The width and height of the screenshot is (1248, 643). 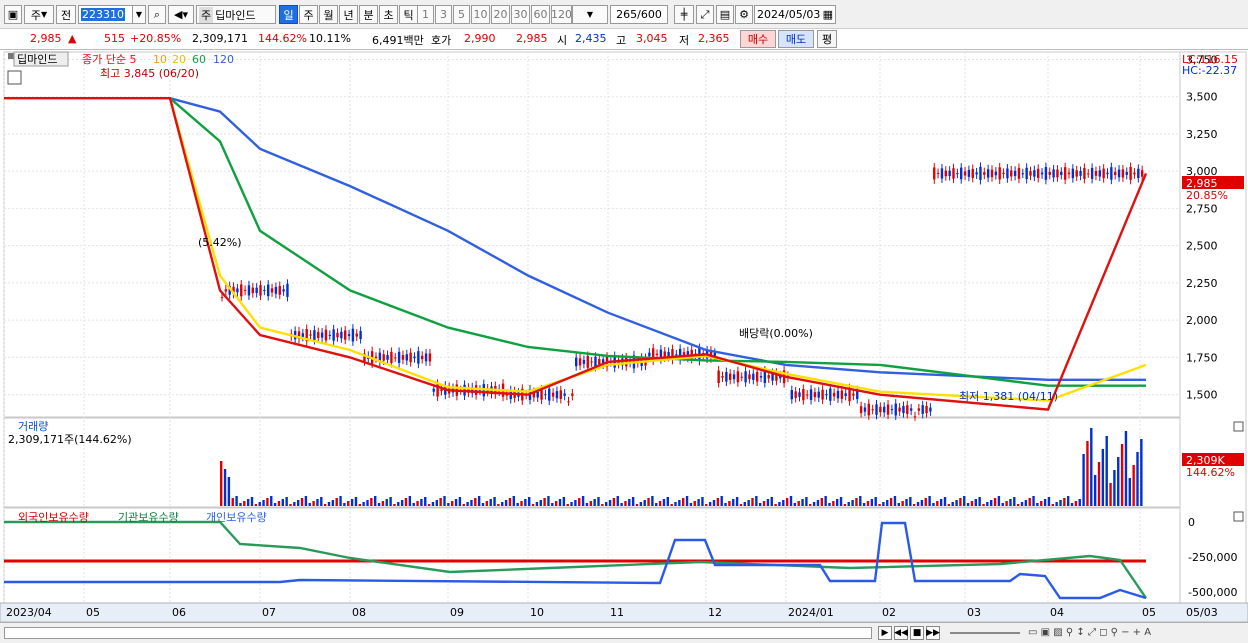 What do you see at coordinates (1238, 516) in the screenshot?
I see `holdings-close-icon` at bounding box center [1238, 516].